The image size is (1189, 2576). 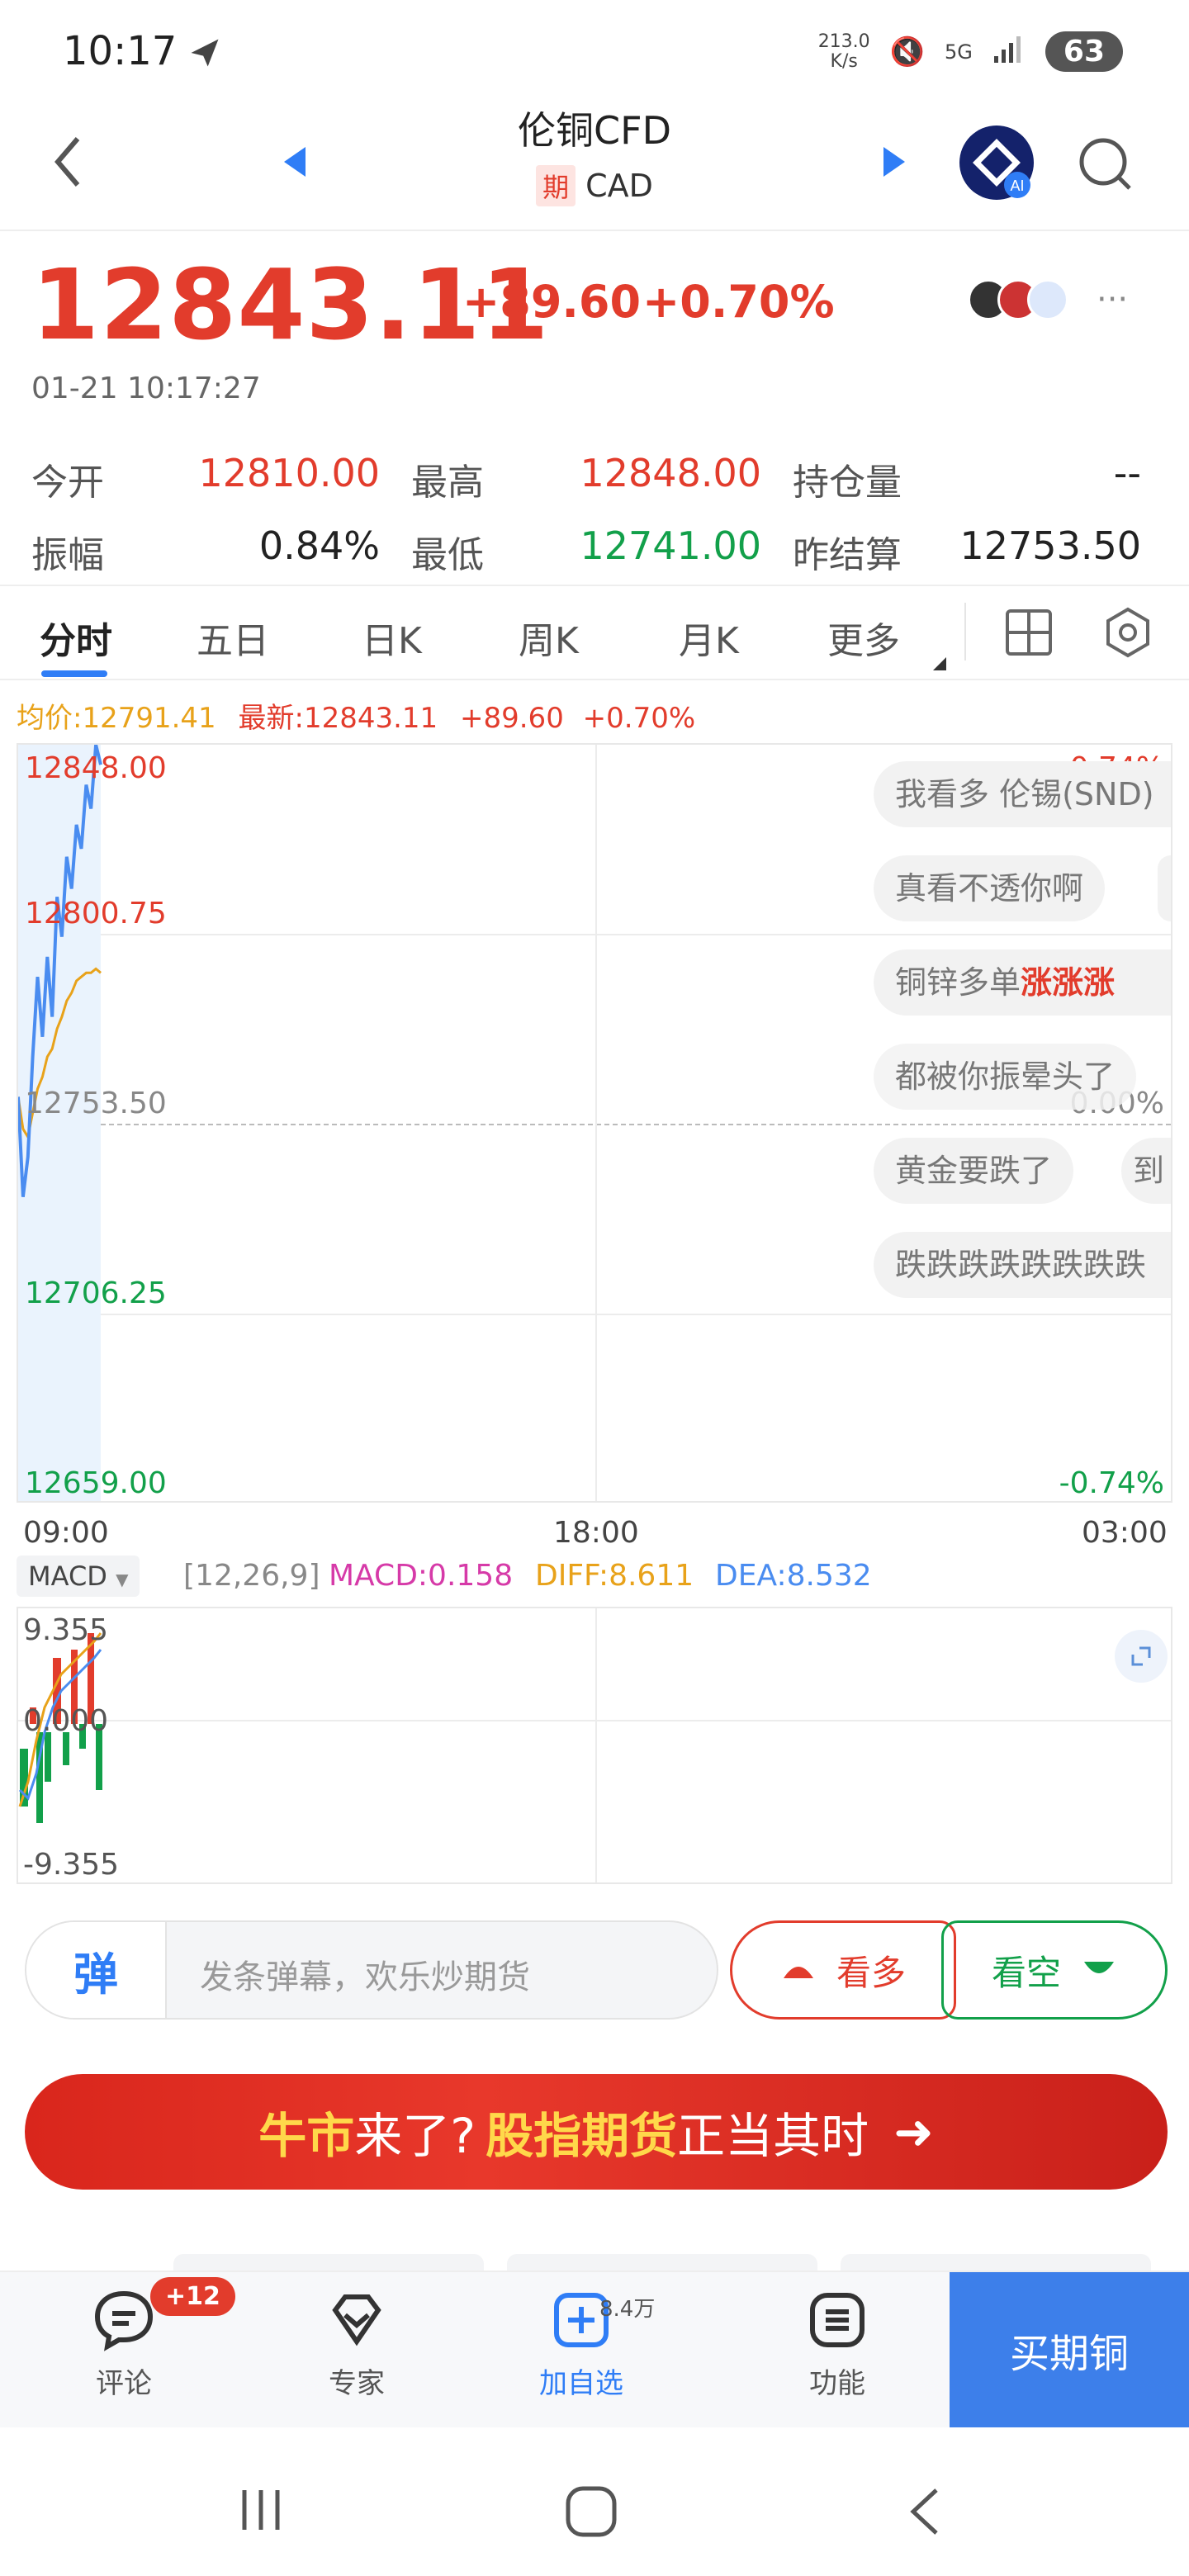 I want to click on function-tab: 功能, so click(x=837, y=2344).